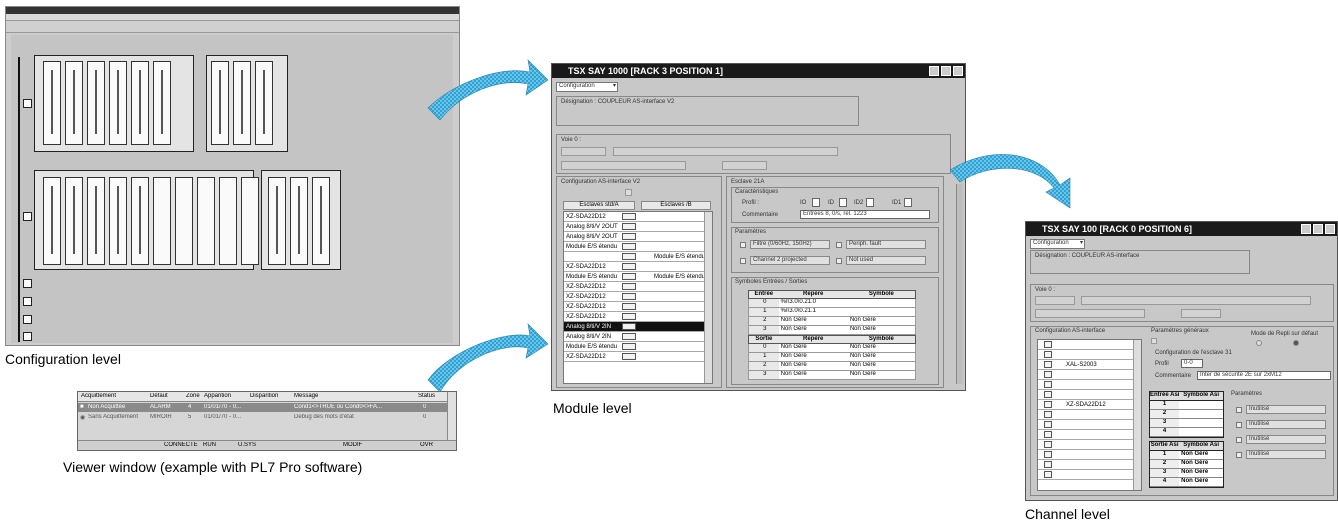 Image resolution: width=1338 pixels, height=523 pixels. I want to click on channel-voie-select, so click(1055, 300).